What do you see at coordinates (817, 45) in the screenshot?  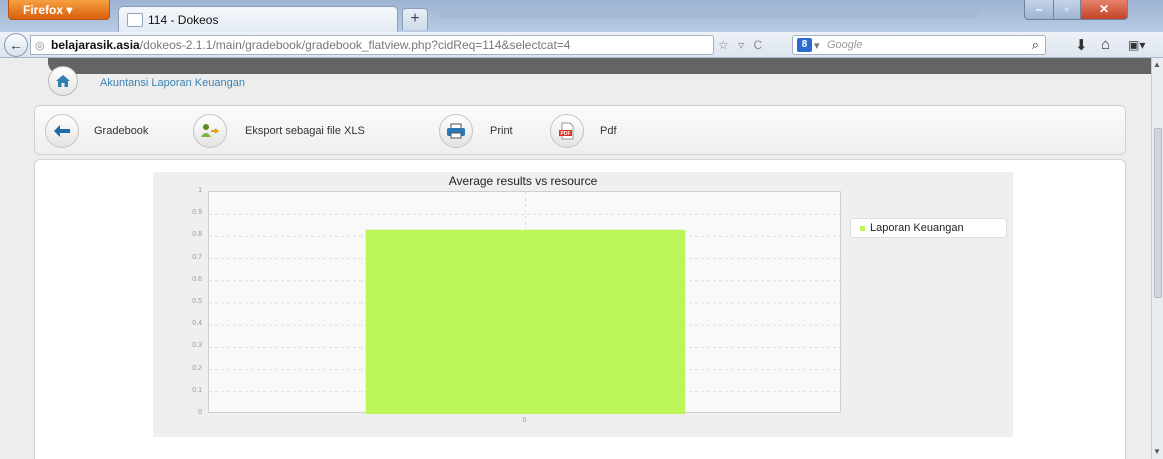 I see `search-engine-dropdown: ▾` at bounding box center [817, 45].